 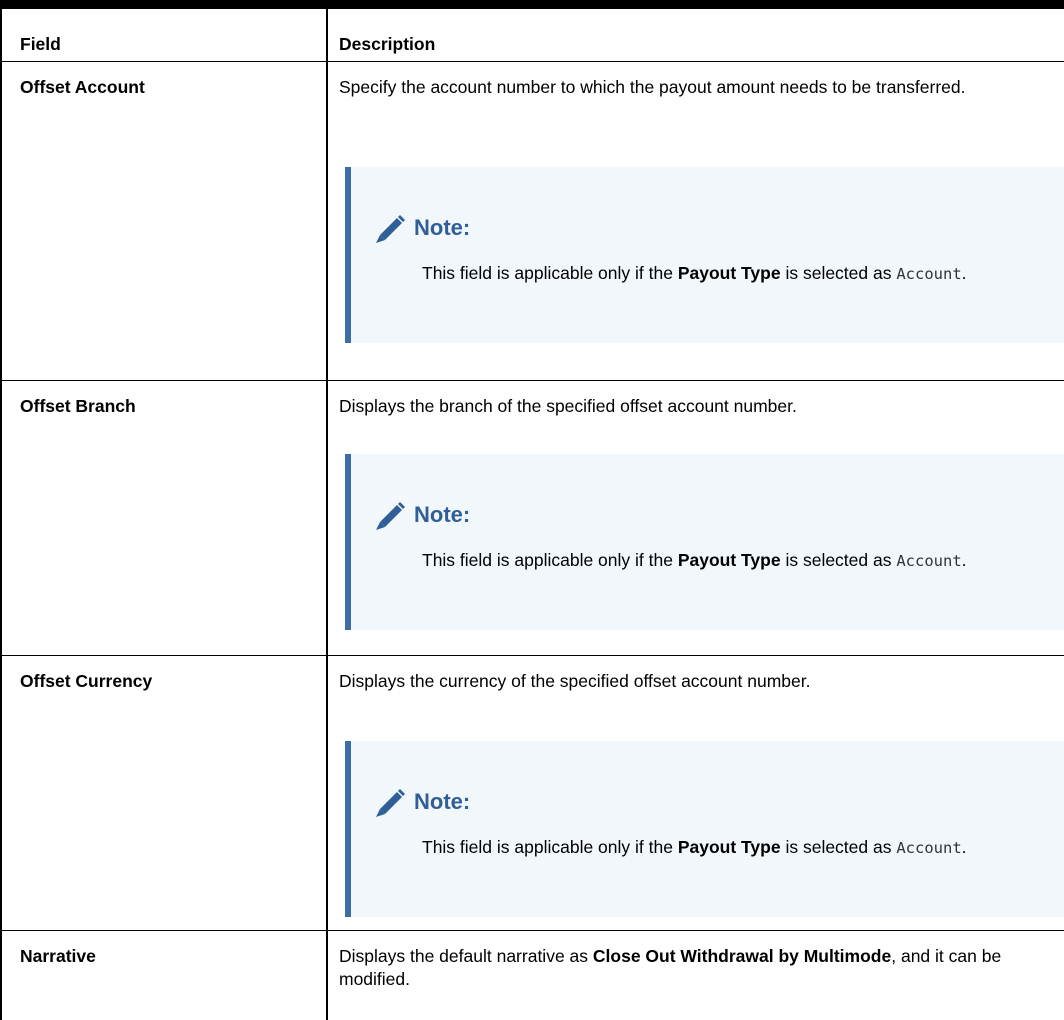 What do you see at coordinates (742, 956) in the screenshot?
I see `description-bold-term: Close Out Withdrawal by Multimode` at bounding box center [742, 956].